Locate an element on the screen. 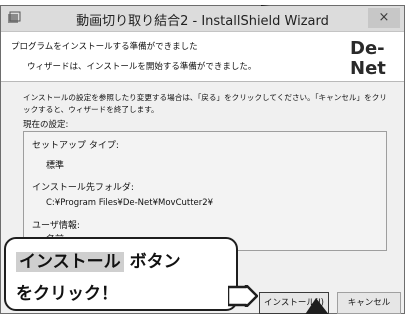  setup-type-label: セットアップ タイプ: is located at coordinates (75, 146).